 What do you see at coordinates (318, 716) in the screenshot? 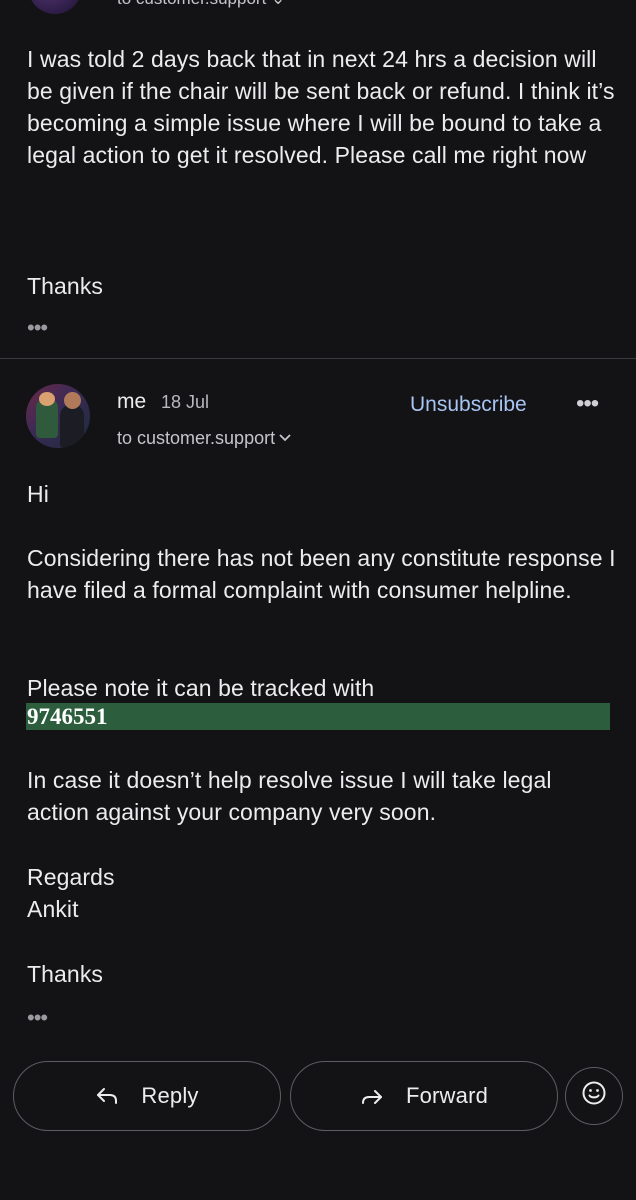
I see `tracking-highlight` at bounding box center [318, 716].